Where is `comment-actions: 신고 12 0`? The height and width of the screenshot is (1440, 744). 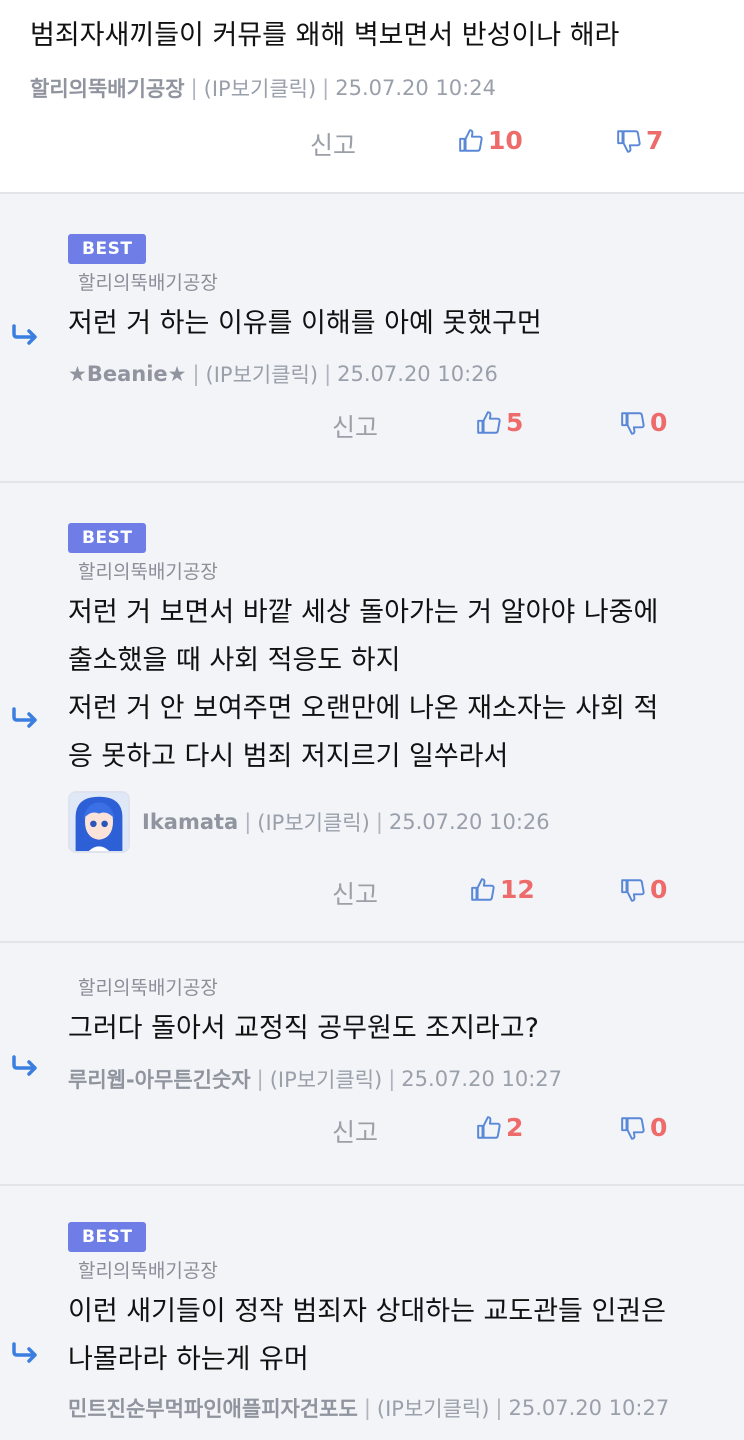
comment-actions: 신고 12 0 is located at coordinates (406, 892).